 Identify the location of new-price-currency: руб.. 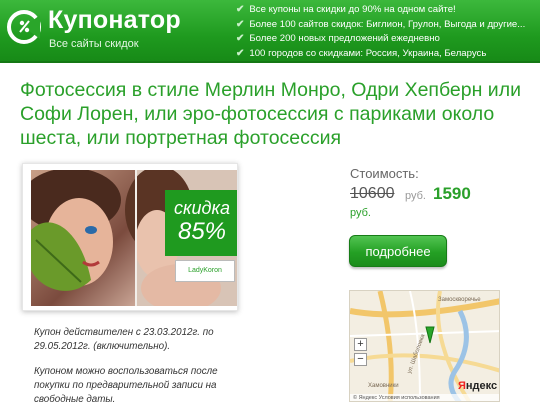
(360, 213).